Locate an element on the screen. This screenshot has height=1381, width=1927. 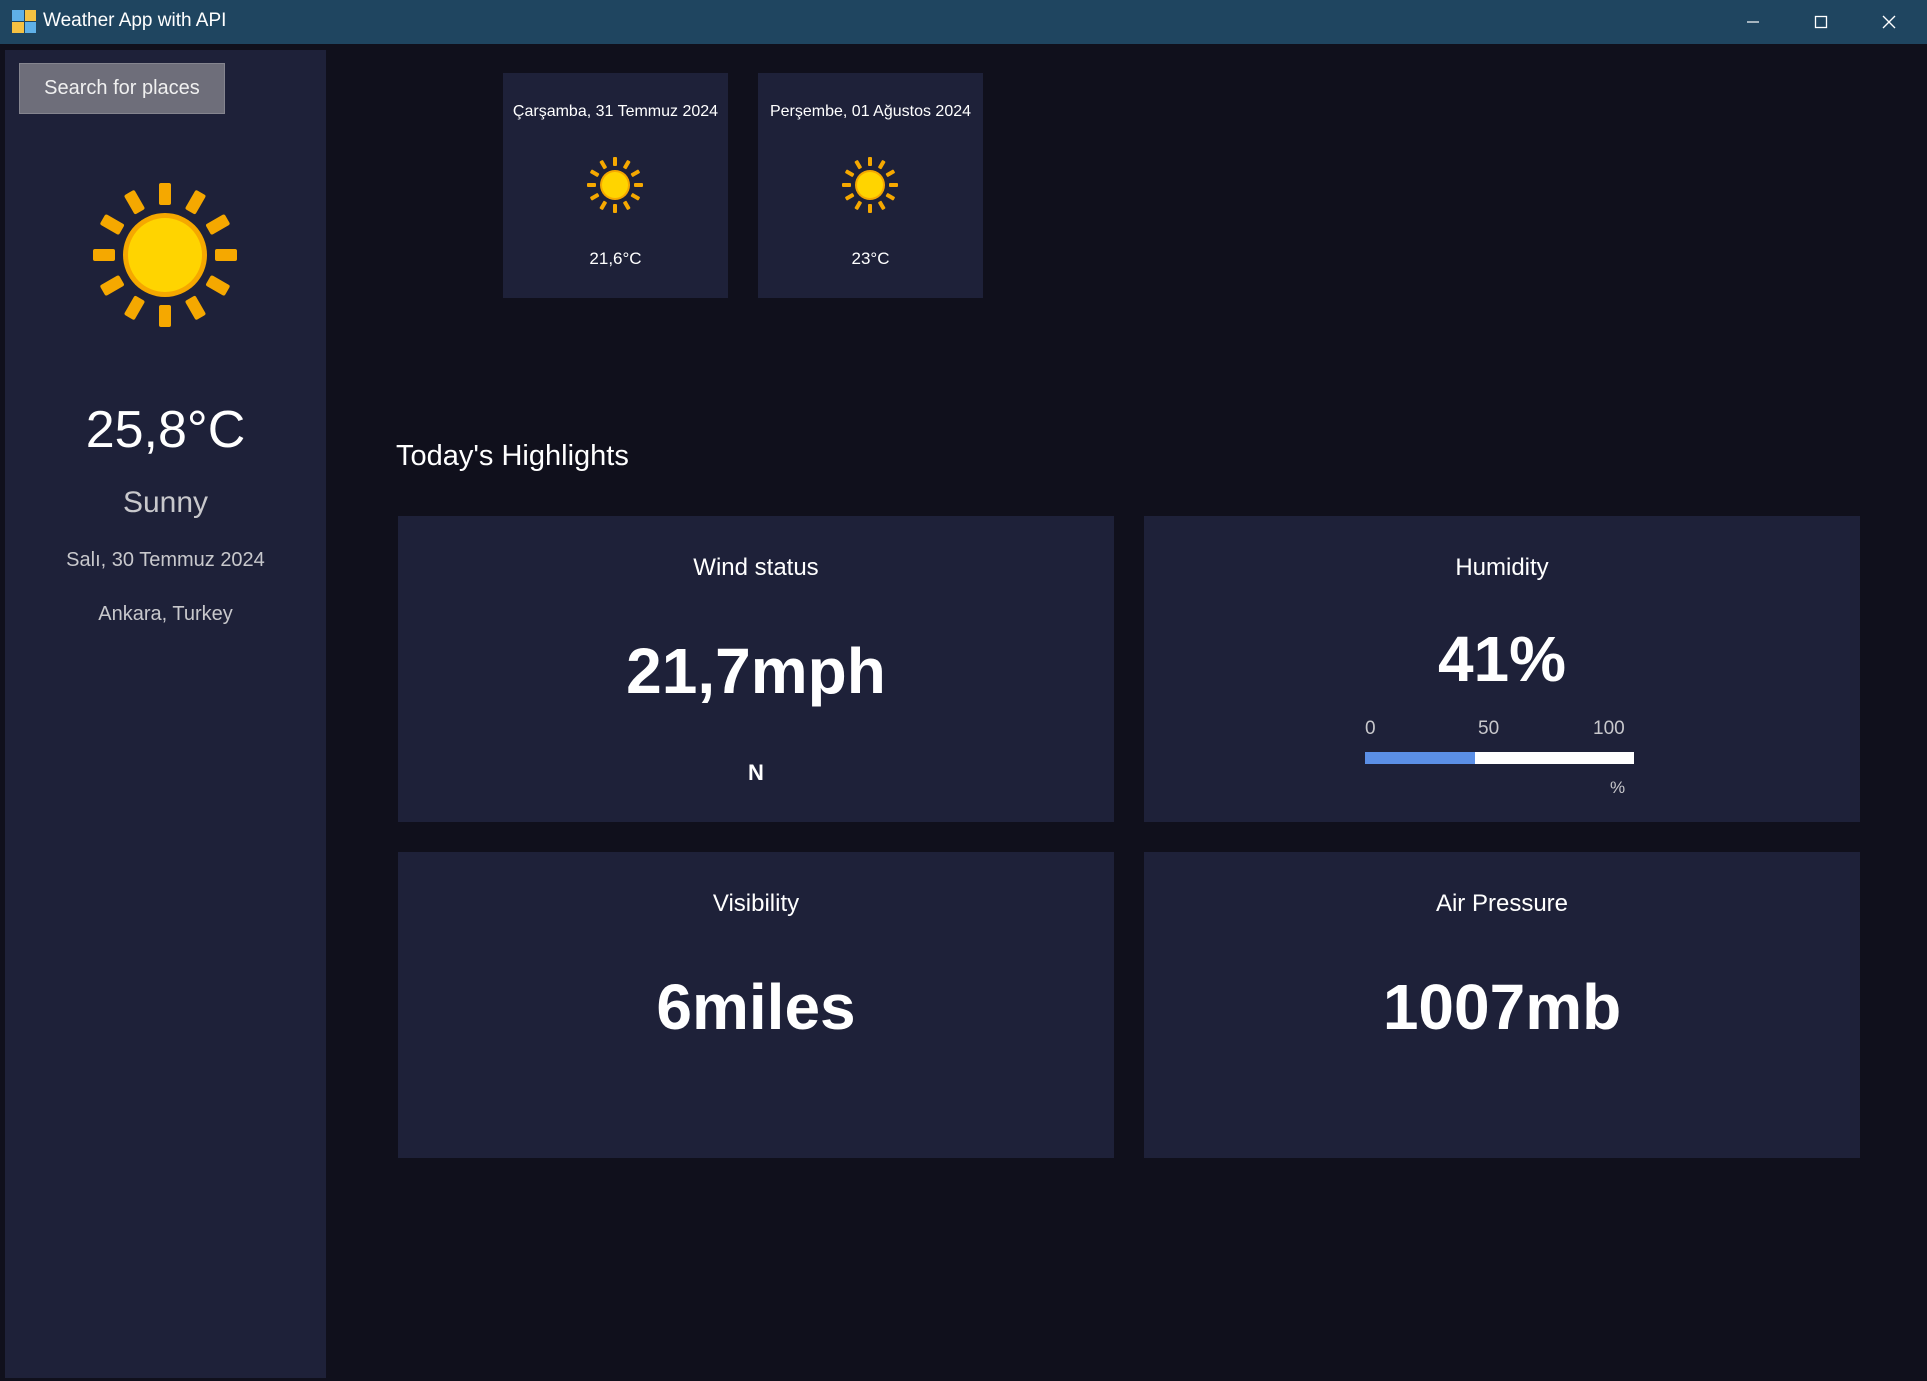
forecast-card: Perşembe, 01 Ağustos 2024 23°C is located at coordinates (870, 185).